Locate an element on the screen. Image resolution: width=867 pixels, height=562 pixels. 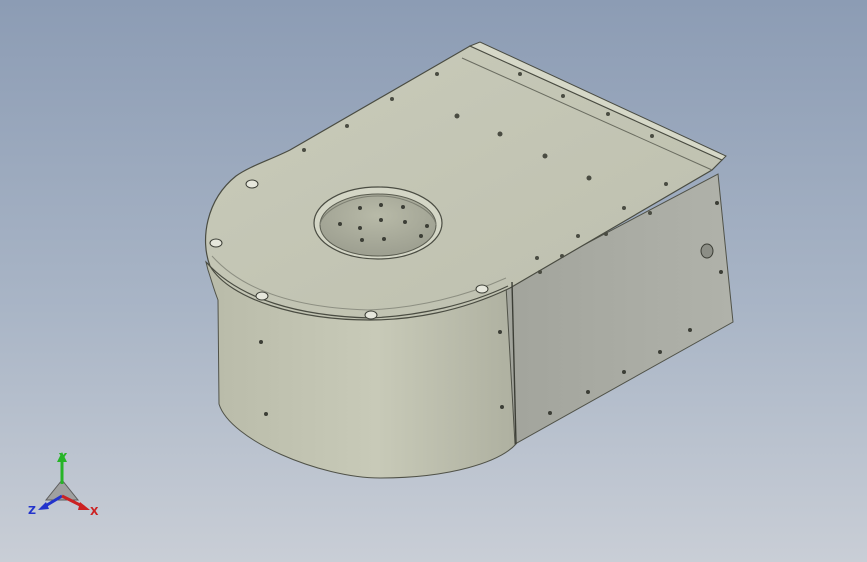
triad-y-label: Y is located at coordinates (63, 457).